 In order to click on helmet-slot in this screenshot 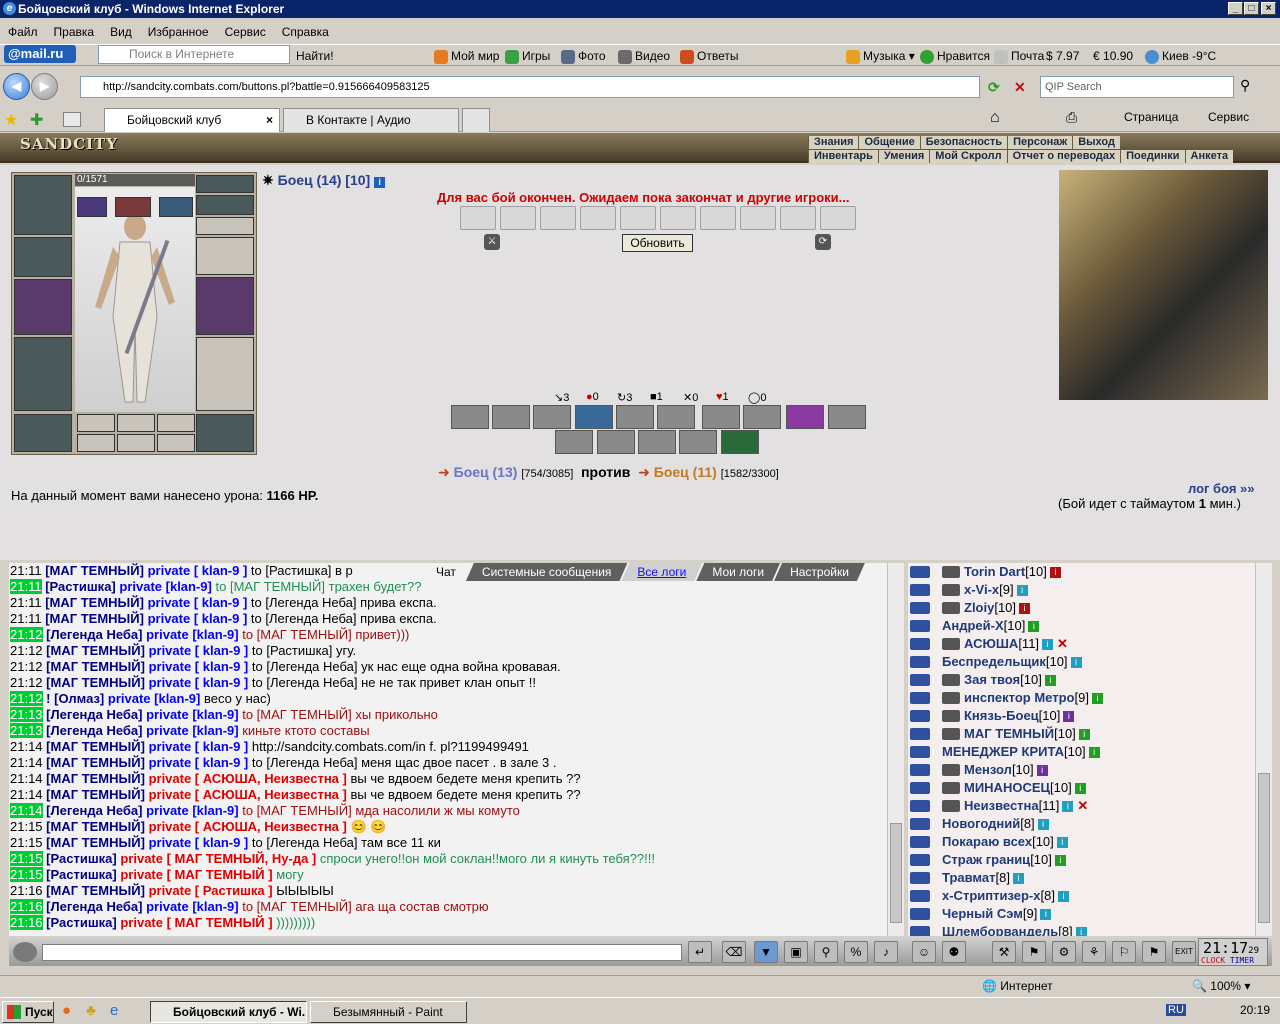, I will do `click(43, 205)`.